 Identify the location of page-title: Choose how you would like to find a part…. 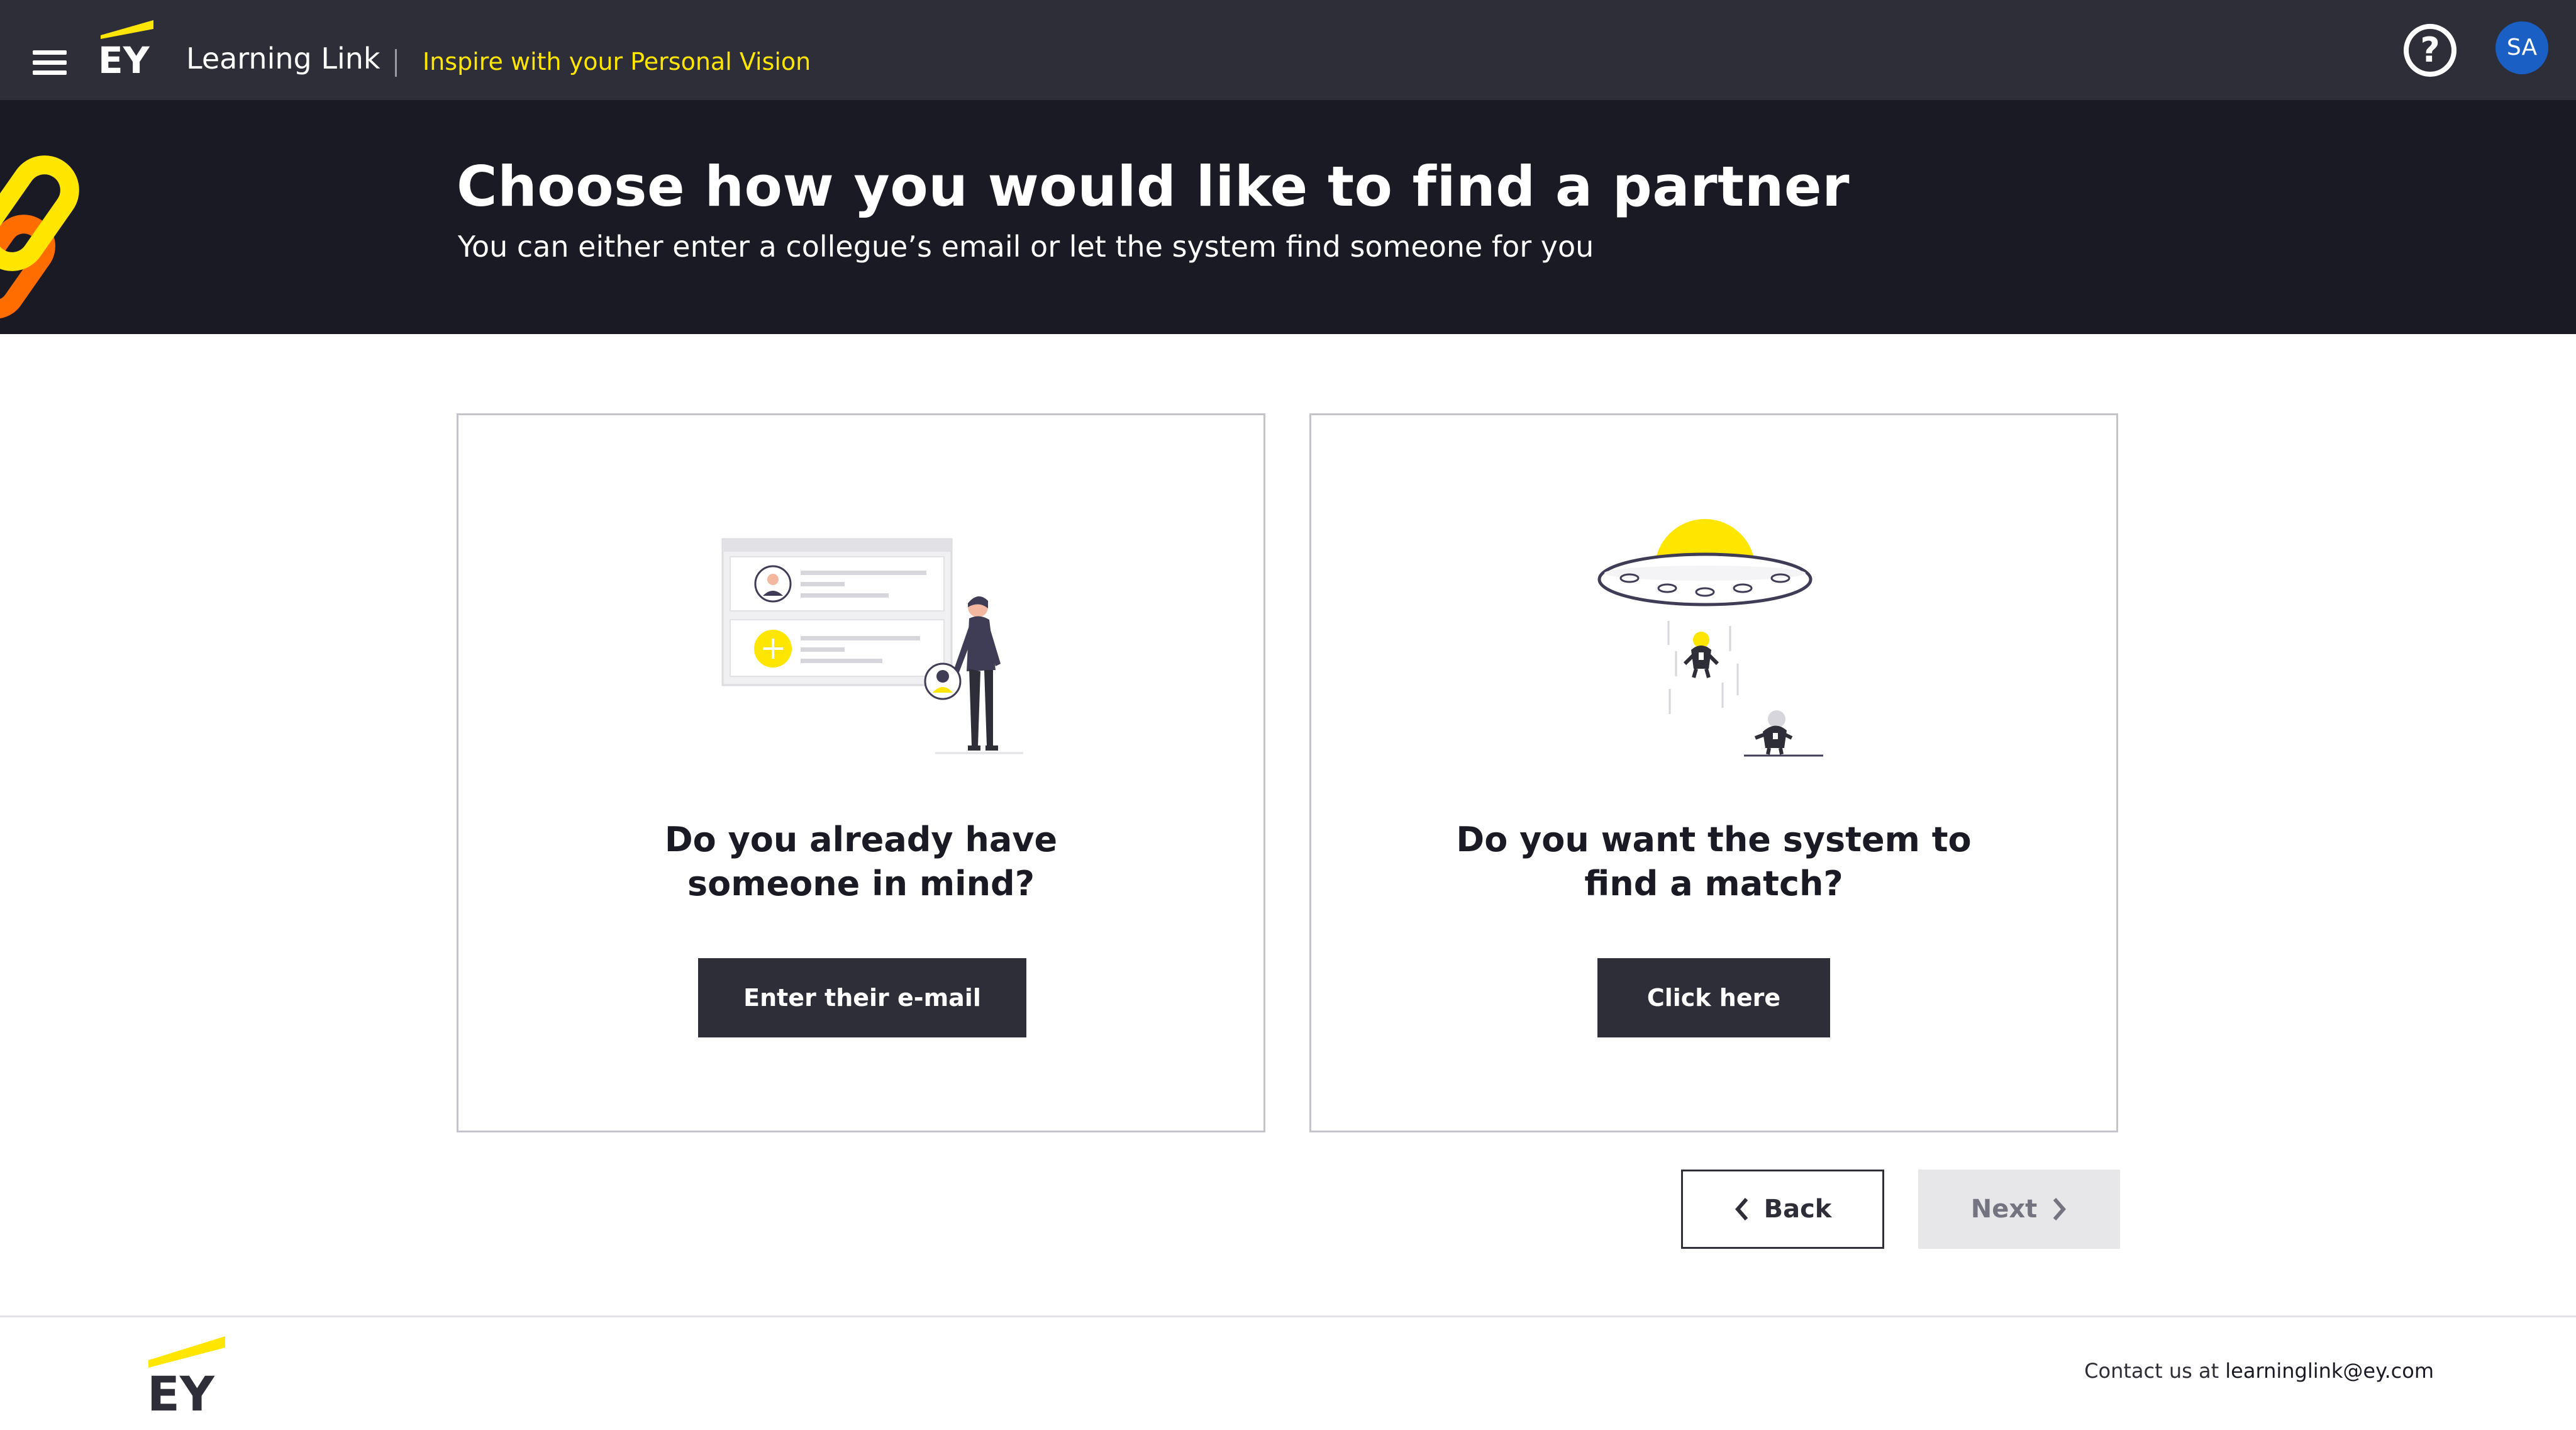
(1153, 186).